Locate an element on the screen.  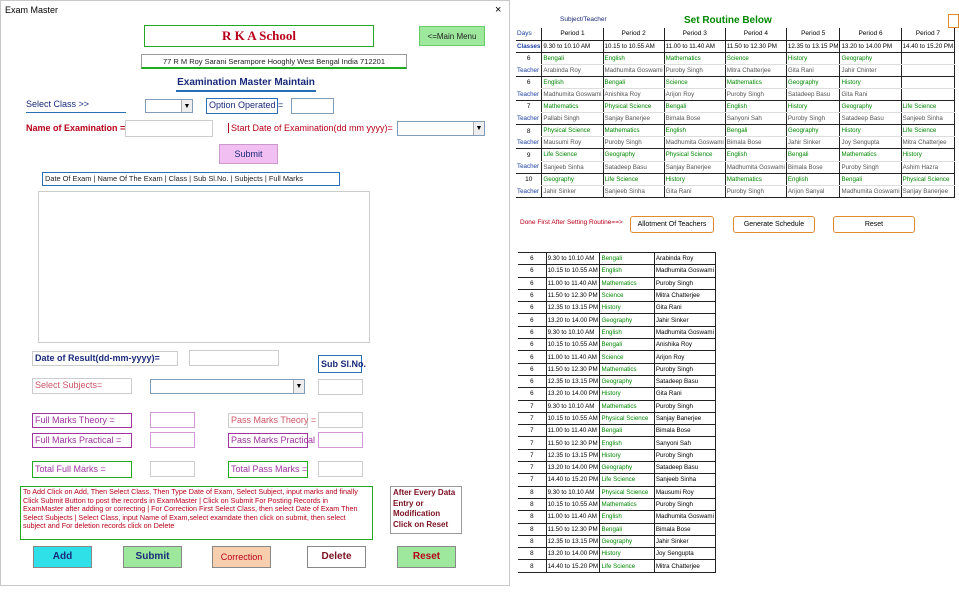
schedule-teacher: Mitra Chatterjee is located at coordinates (685, 295).